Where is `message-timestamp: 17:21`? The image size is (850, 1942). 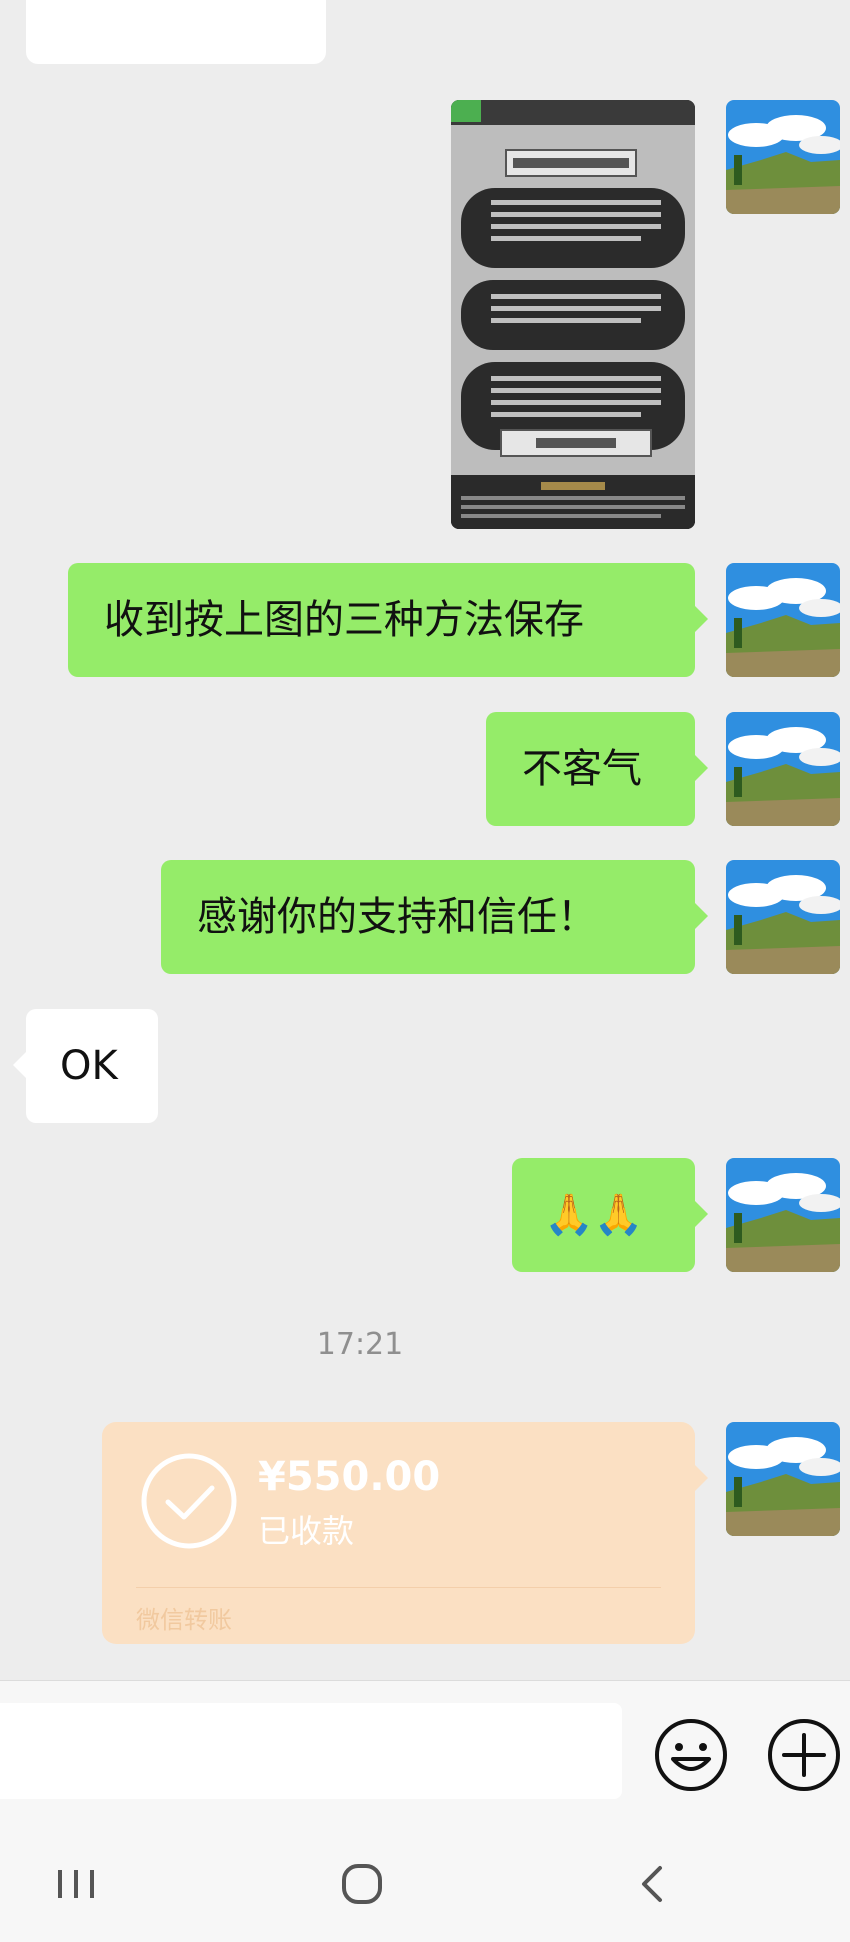 message-timestamp: 17:21 is located at coordinates (360, 1344).